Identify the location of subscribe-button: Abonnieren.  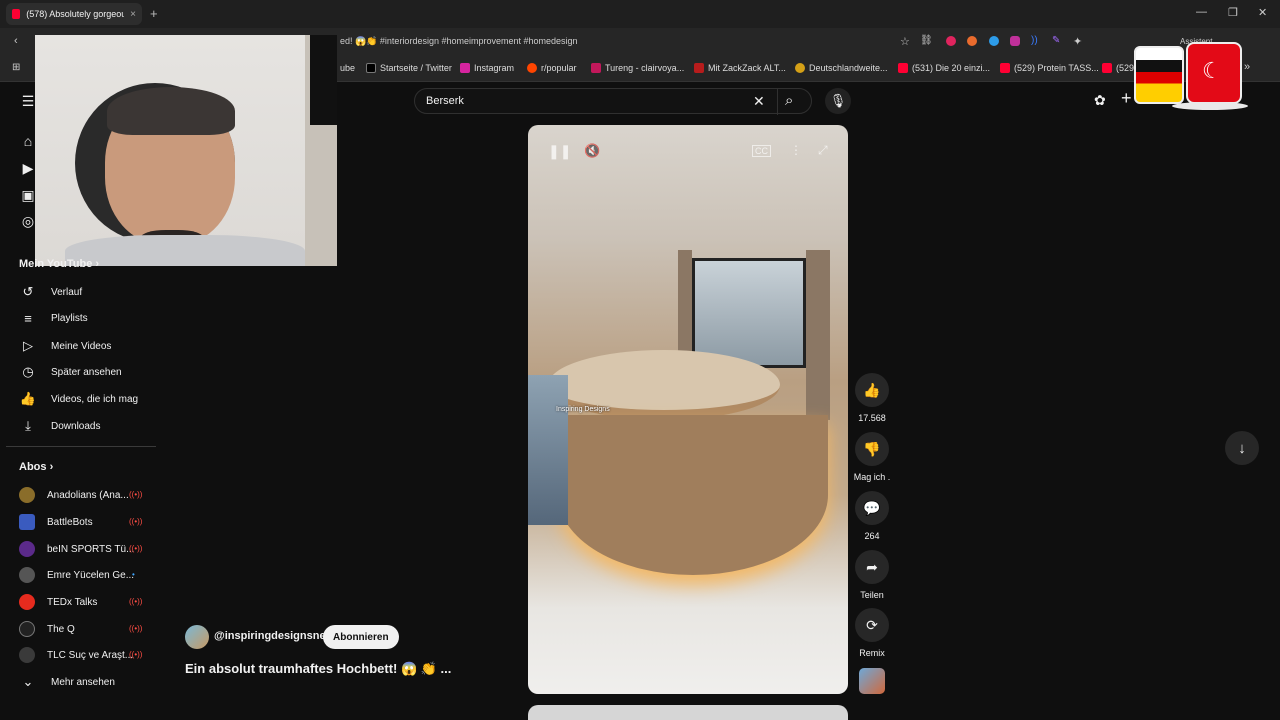
(361, 637).